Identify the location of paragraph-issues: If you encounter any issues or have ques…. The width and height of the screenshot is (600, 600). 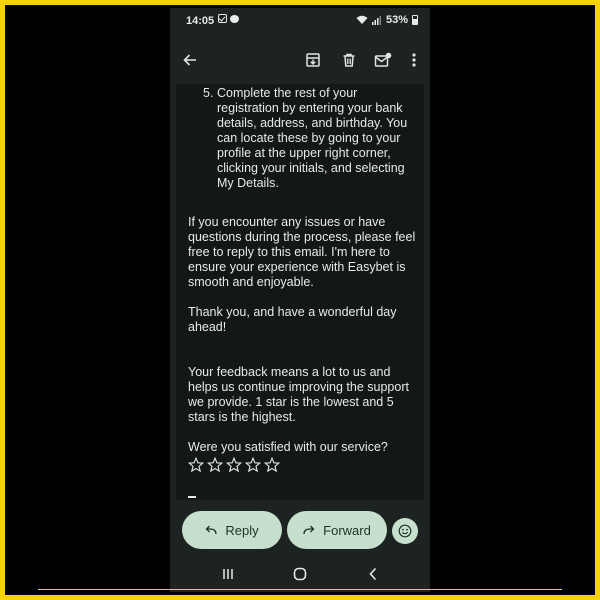
(302, 252).